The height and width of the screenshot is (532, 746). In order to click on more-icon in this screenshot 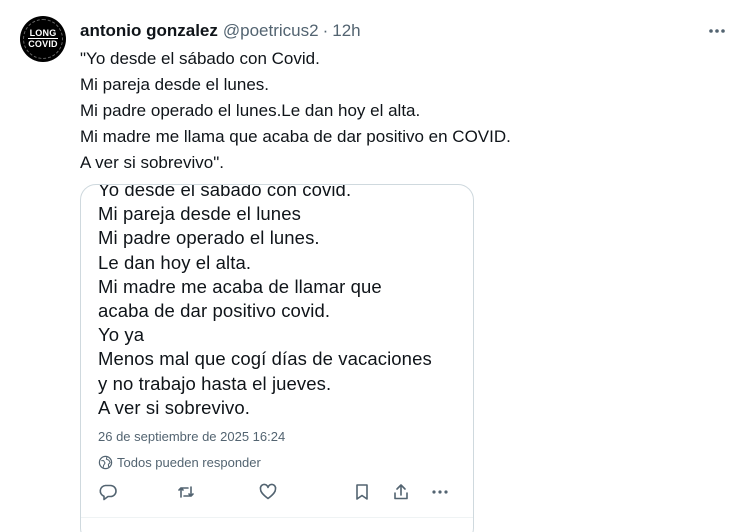, I will do `click(440, 492)`.